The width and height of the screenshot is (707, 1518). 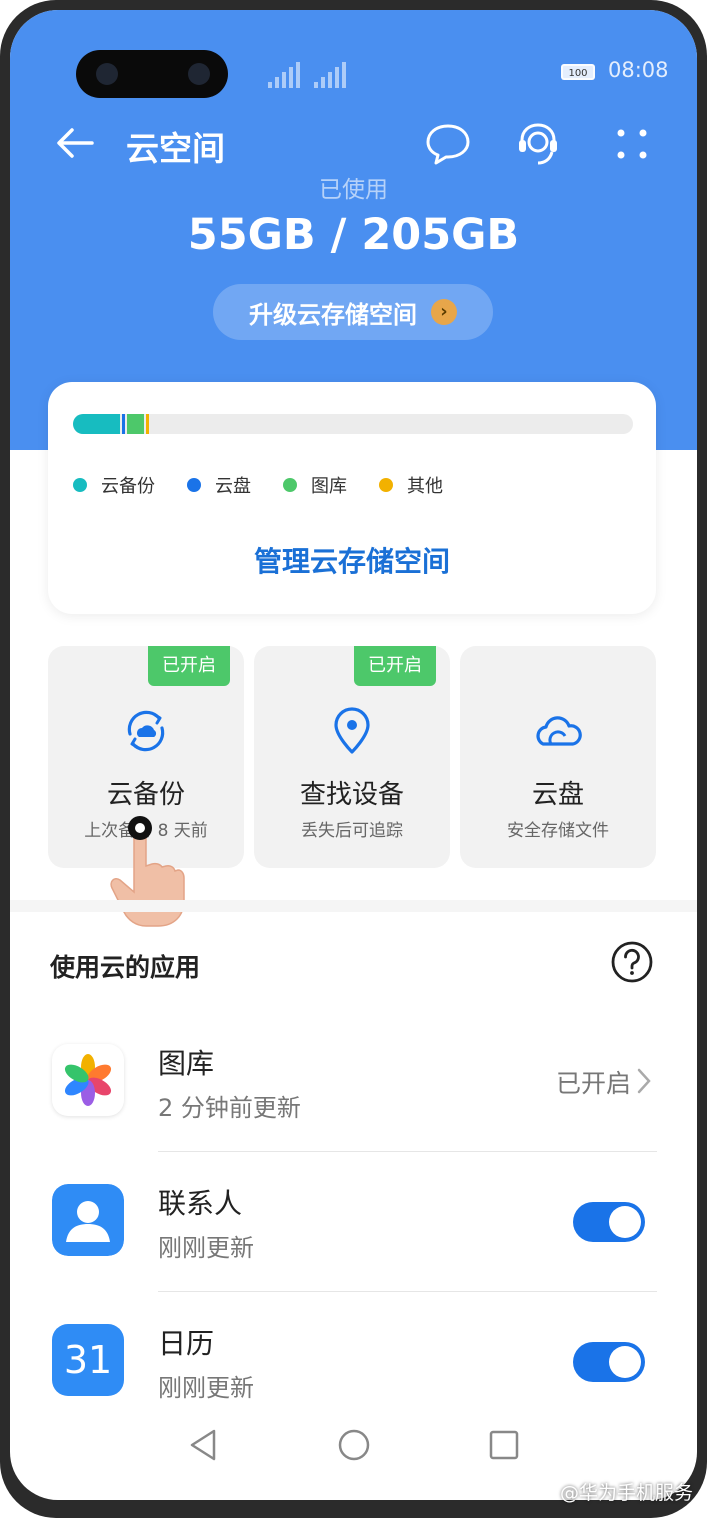 I want to click on navigation-bar, so click(x=353, y=1445).